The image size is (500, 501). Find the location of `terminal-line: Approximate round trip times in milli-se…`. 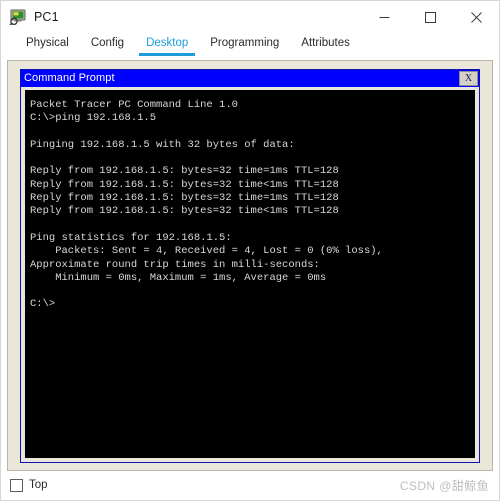

terminal-line: Approximate round trip times in milli-se… is located at coordinates (175, 264).